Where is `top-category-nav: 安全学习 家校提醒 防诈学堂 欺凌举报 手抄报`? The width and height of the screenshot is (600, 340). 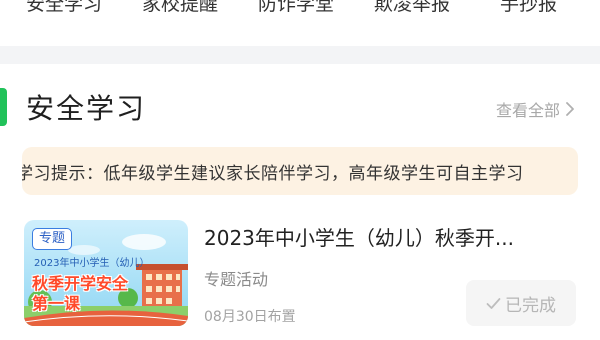 top-category-nav: 安全学习 家校提醒 防诈学堂 欺凌举报 手抄报 is located at coordinates (300, 11).